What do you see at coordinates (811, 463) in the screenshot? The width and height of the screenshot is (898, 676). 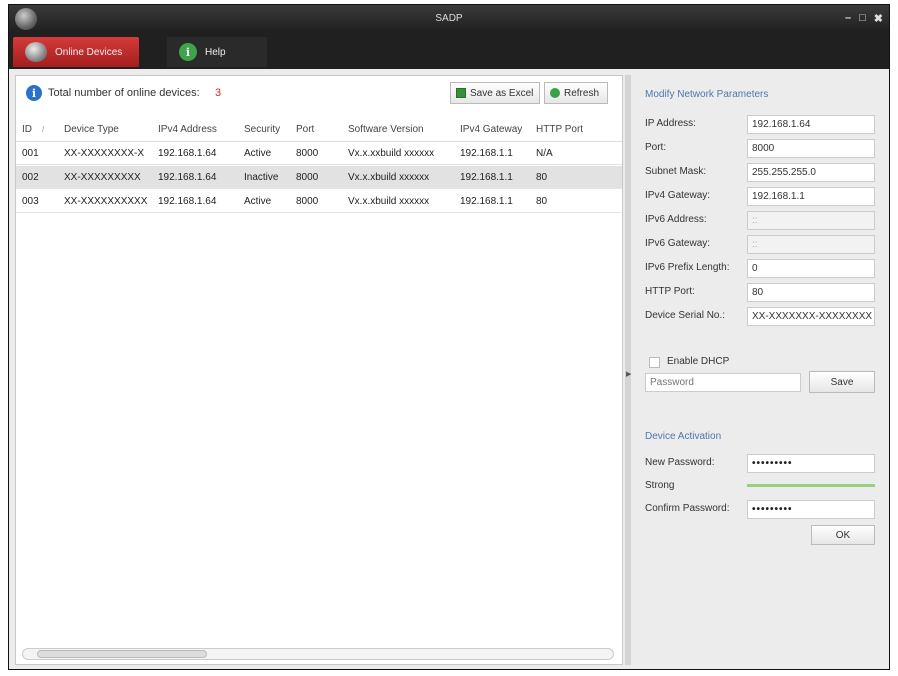 I see `new-password-field: •••••••••` at bounding box center [811, 463].